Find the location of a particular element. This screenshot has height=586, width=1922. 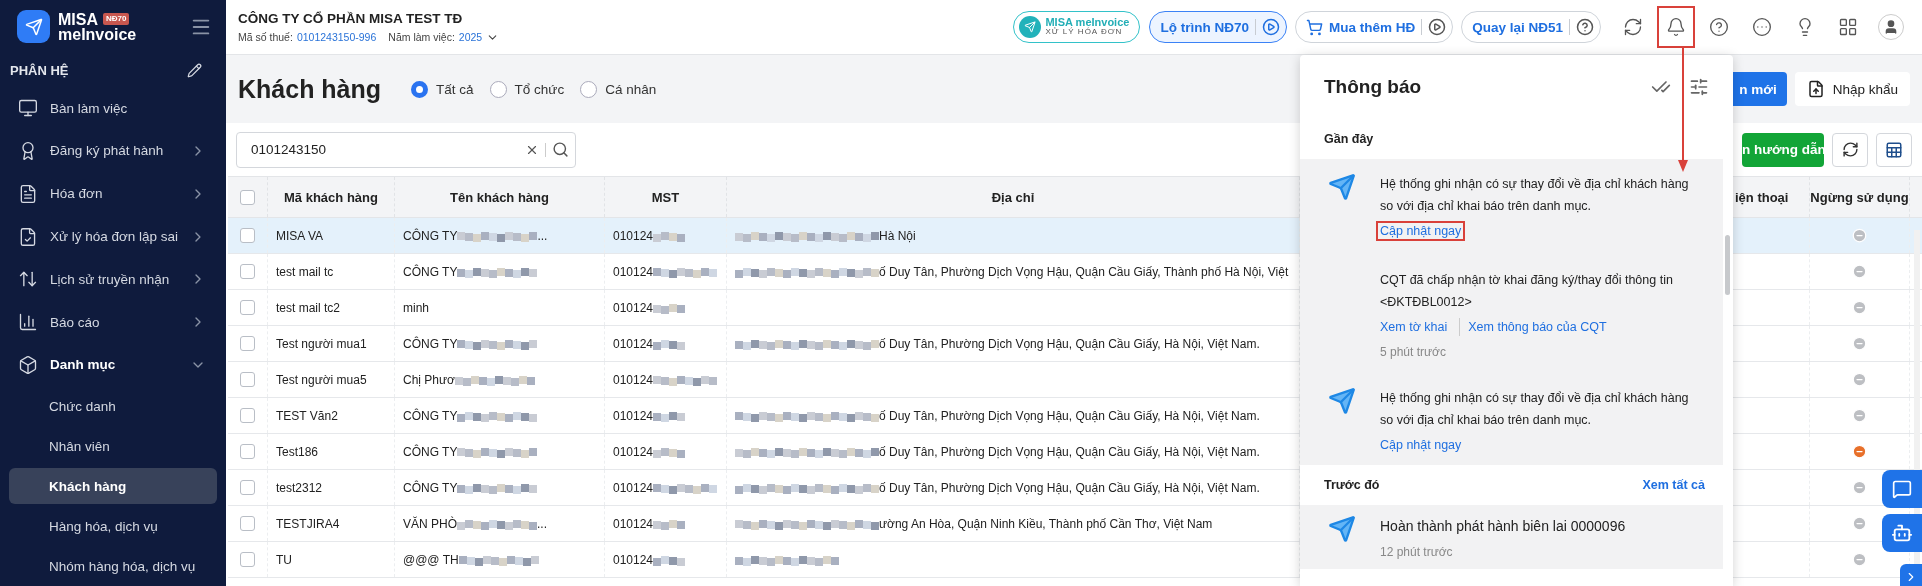

section-heading: PHÂN HỆ is located at coordinates (39, 70).